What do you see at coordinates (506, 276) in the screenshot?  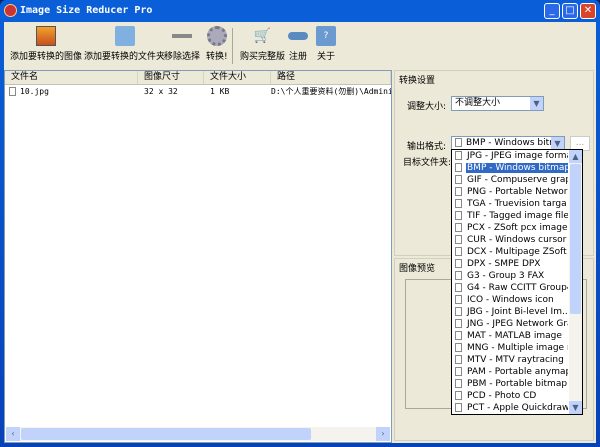 I see `option-label: G3 - Group 3 FAX` at bounding box center [506, 276].